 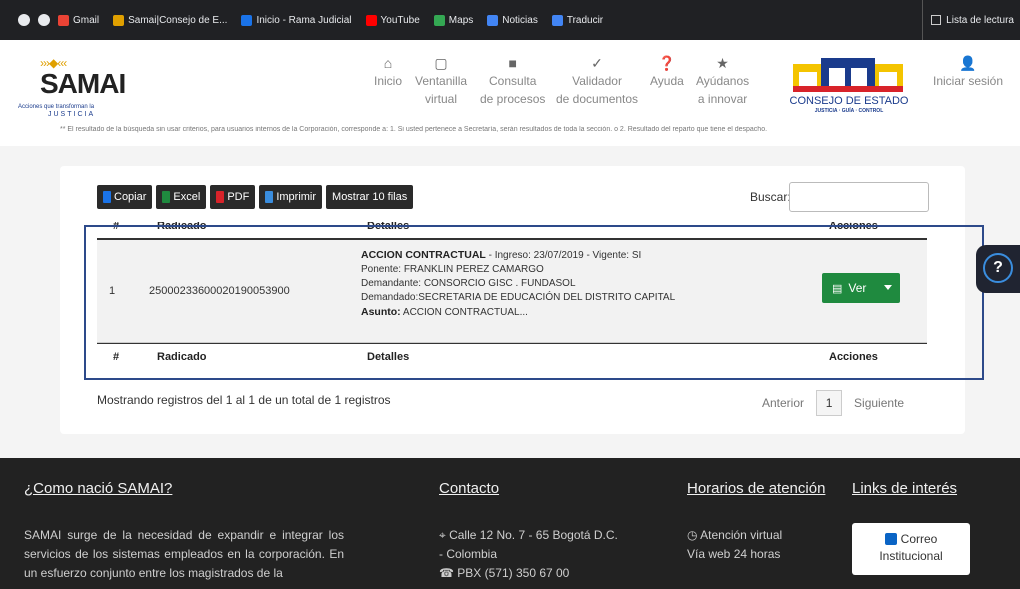 What do you see at coordinates (269, 197) in the screenshot?
I see `print-icon` at bounding box center [269, 197].